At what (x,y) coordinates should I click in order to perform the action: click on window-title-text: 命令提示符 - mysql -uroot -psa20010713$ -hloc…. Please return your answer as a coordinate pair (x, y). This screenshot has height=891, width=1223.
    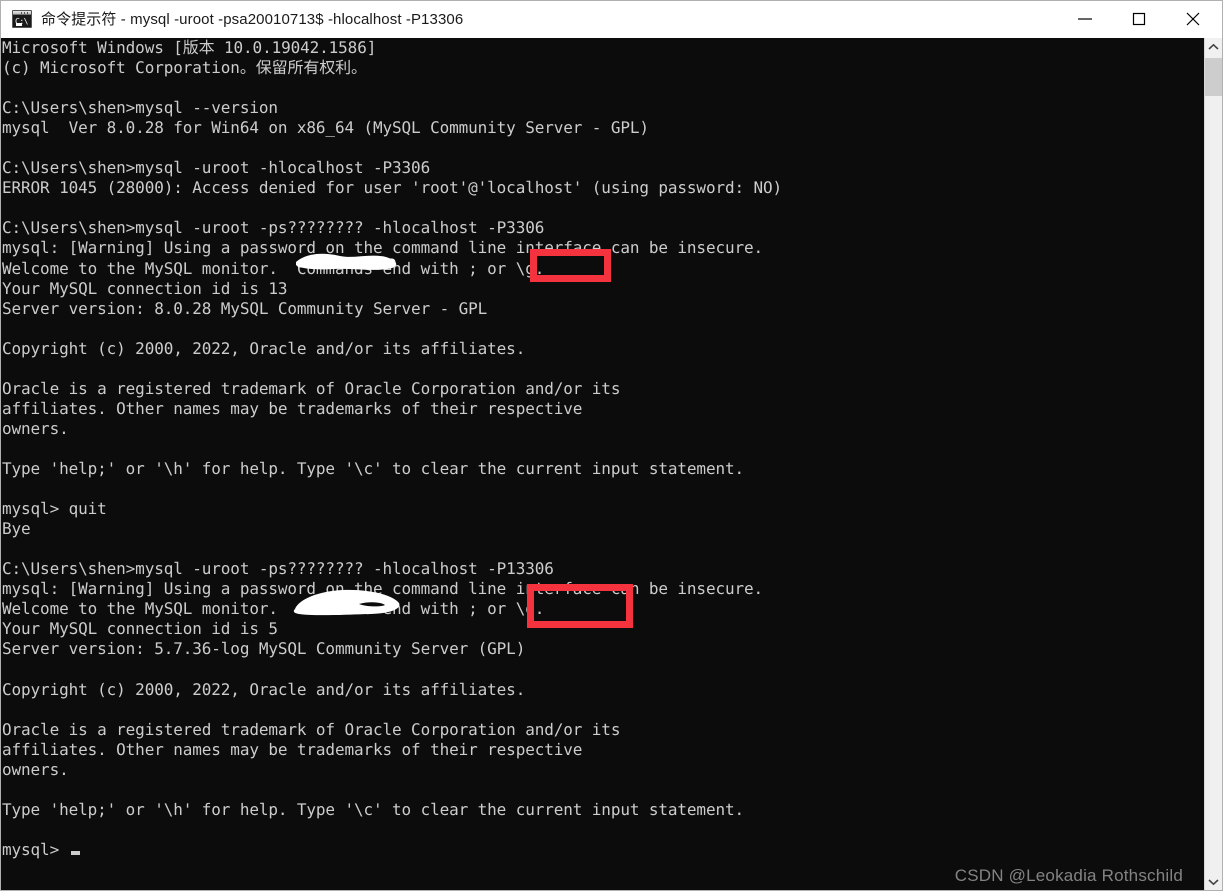
    Looking at the image, I should click on (252, 19).